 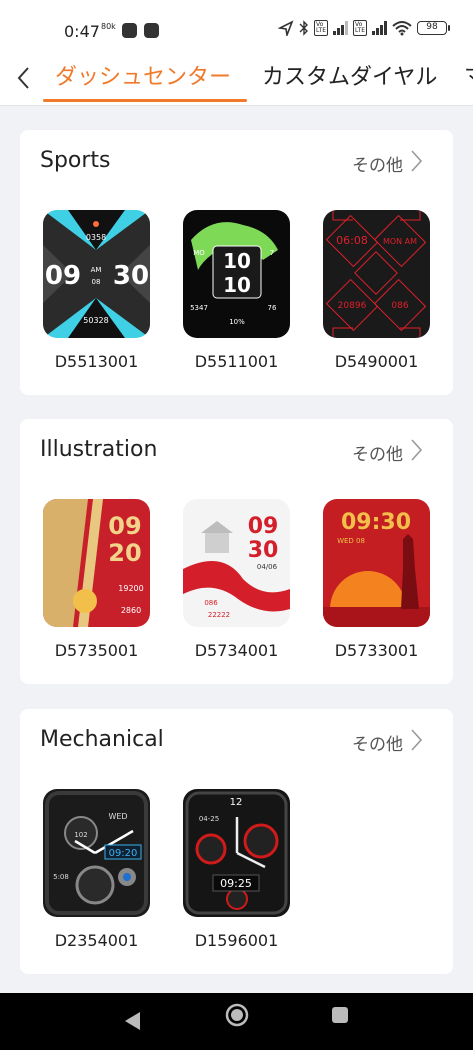 What do you see at coordinates (236, 883) in the screenshot?
I see `svg-text: 09:25` at bounding box center [236, 883].